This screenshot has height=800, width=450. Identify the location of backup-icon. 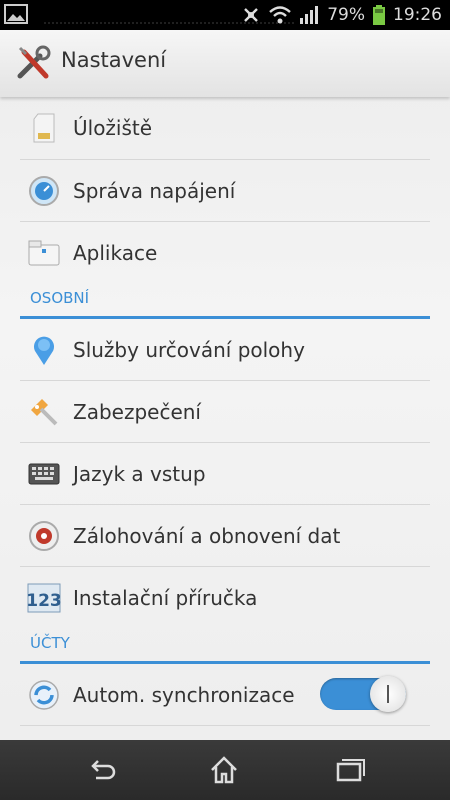
(44, 536).